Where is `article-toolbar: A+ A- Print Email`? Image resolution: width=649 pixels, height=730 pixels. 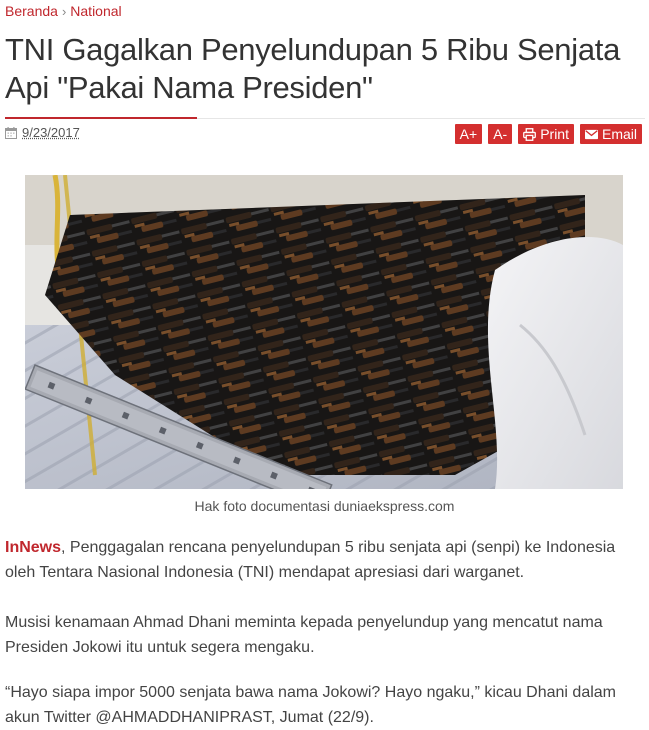 article-toolbar: A+ A- Print Email is located at coordinates (548, 134).